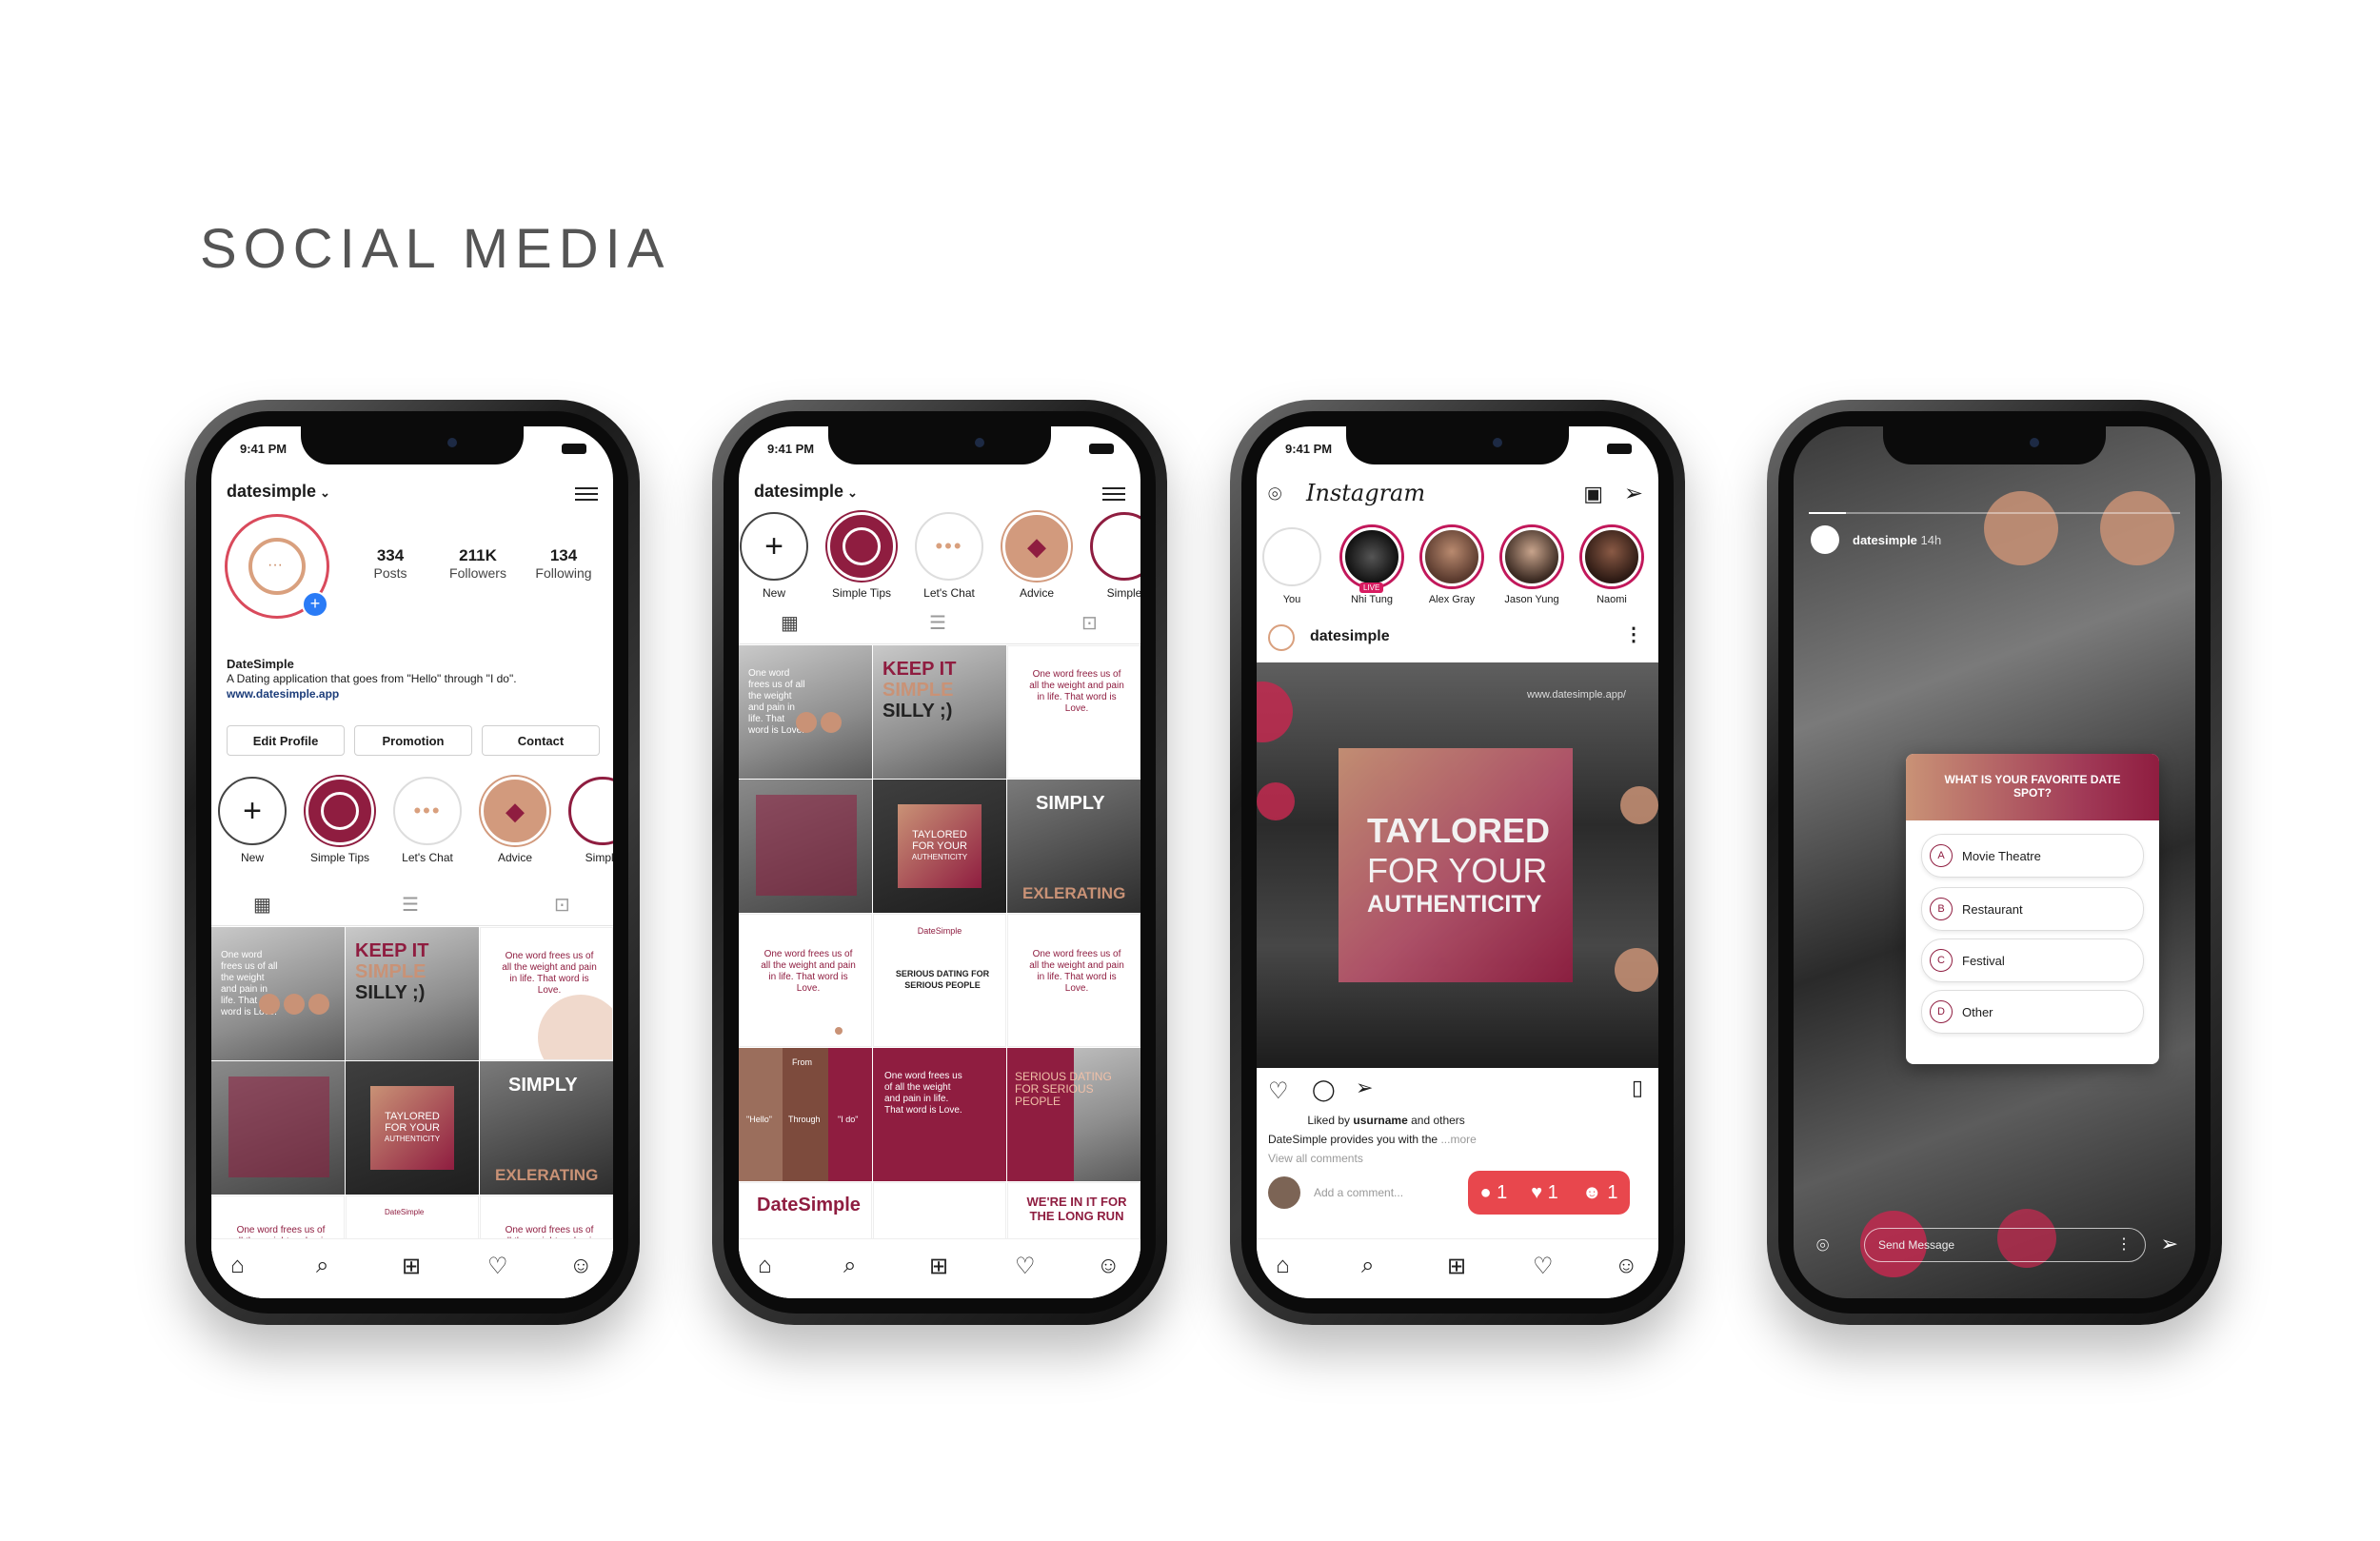  Describe the element at coordinates (413, 741) in the screenshot. I see `promotion-button: Promotion` at that location.